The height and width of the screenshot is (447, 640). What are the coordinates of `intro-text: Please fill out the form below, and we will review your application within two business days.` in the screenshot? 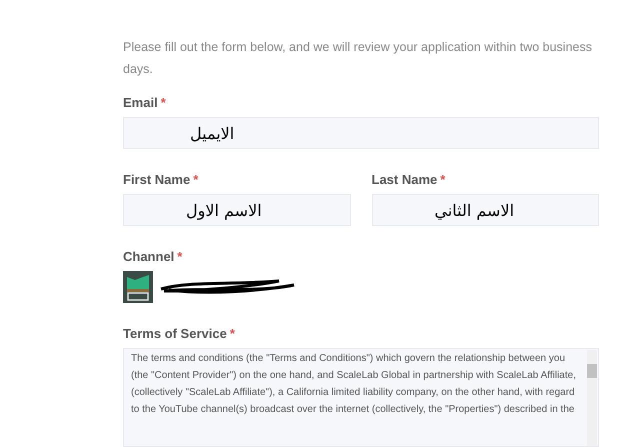 It's located at (358, 58).